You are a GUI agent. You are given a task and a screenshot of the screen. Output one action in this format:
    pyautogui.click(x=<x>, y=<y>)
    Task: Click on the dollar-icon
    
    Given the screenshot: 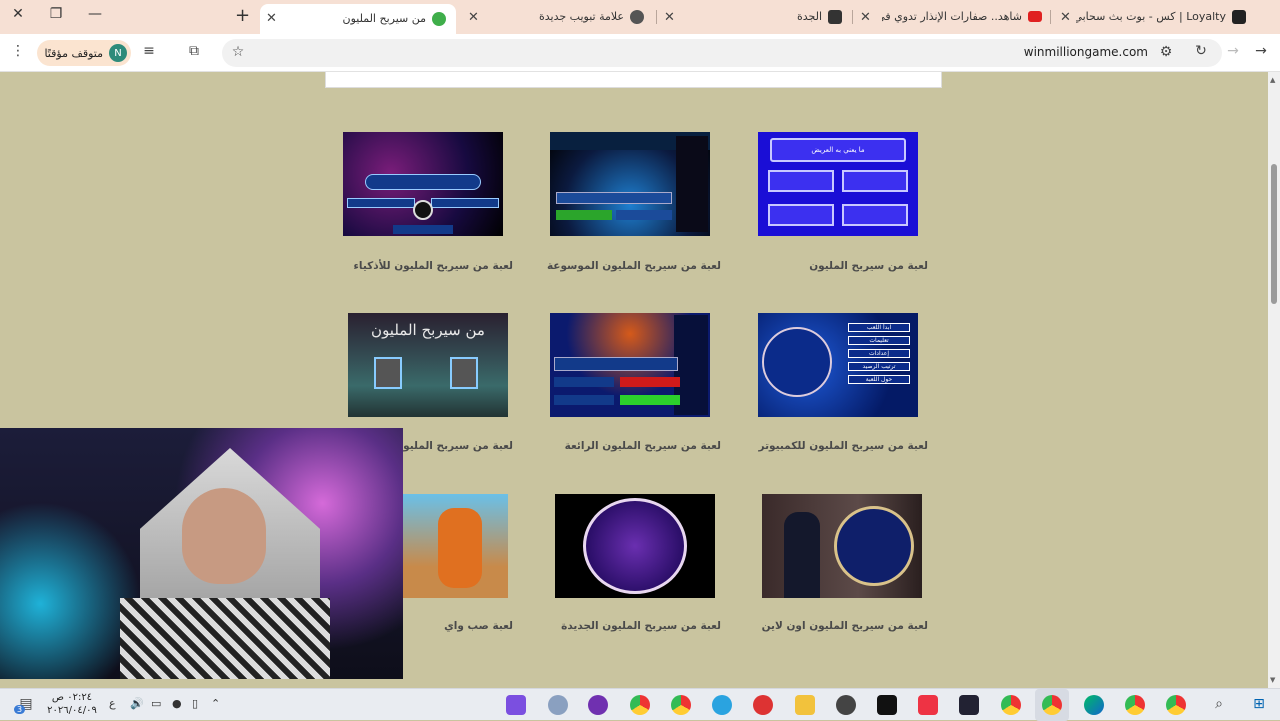 What is the action you would take?
    pyautogui.click(x=439, y=19)
    